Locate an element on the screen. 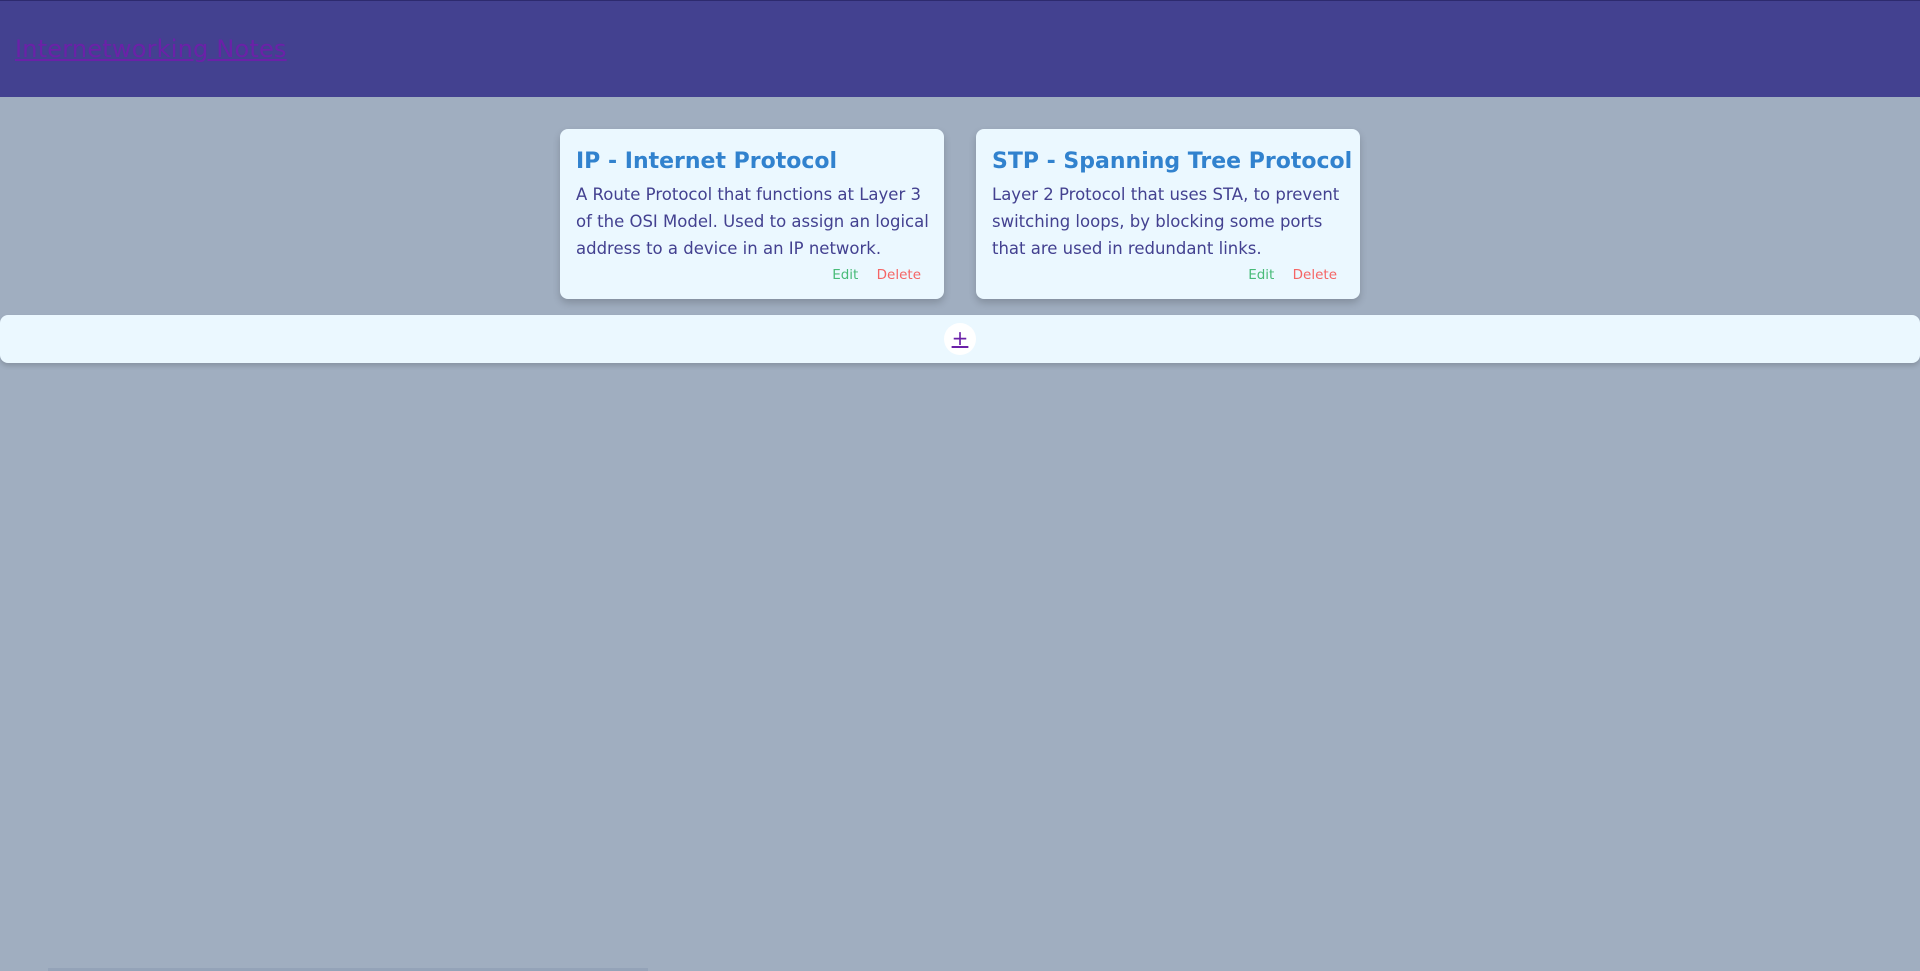 Image resolution: width=1920 pixels, height=971 pixels. app-title-link: Internetworking Notes is located at coordinates (151, 49).